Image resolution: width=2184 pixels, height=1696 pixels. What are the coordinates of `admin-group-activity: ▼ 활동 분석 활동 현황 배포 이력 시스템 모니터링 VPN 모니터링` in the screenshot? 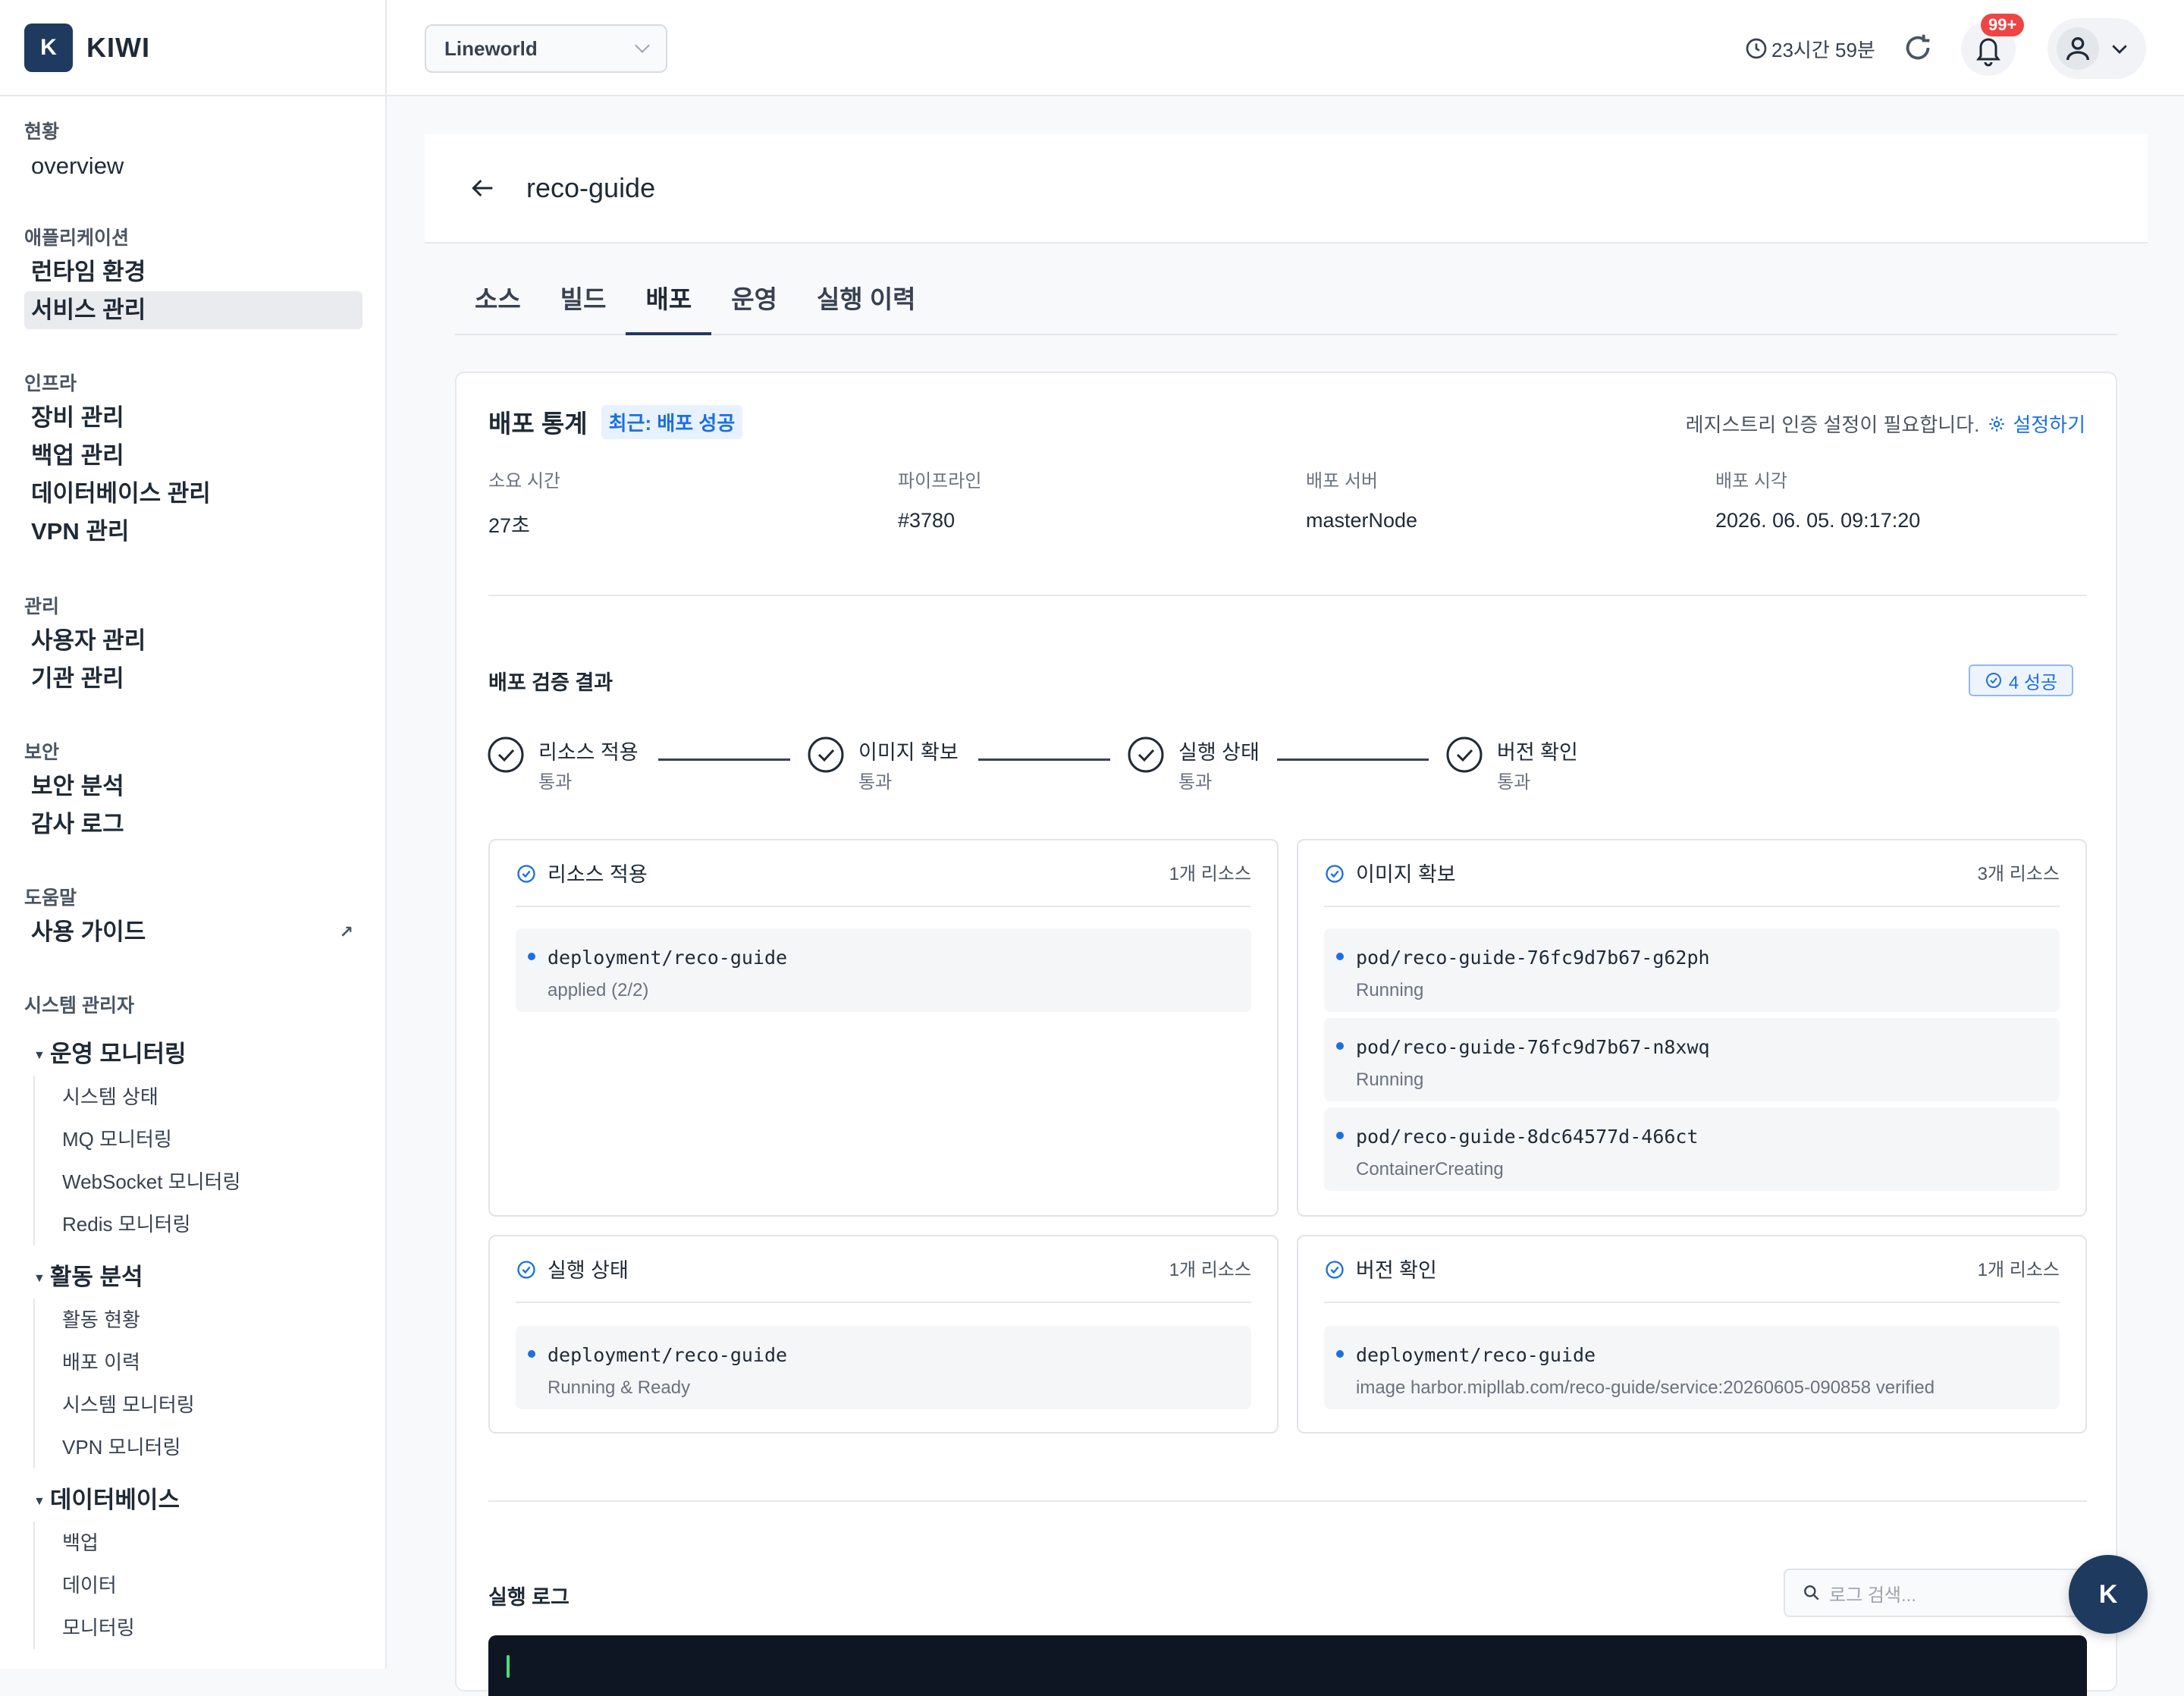 It's located at (109, 1362).